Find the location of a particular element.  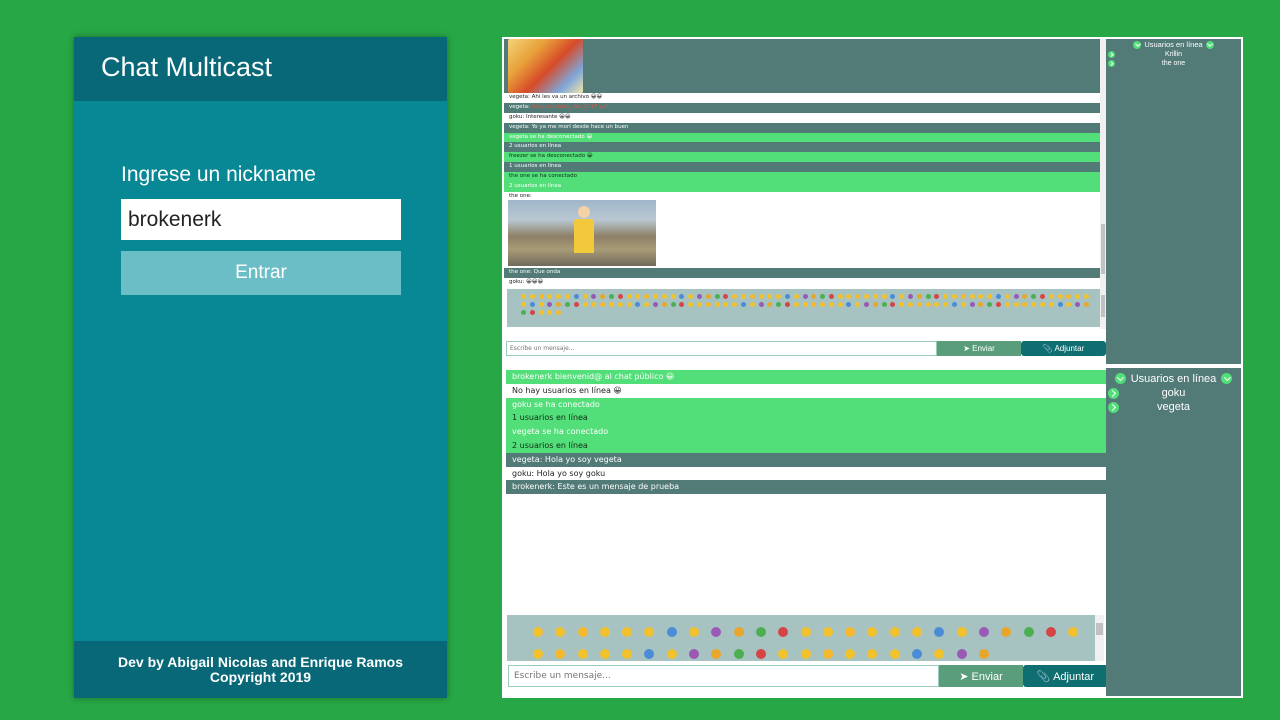

send-button: ➤ Enviar is located at coordinates (979, 348).